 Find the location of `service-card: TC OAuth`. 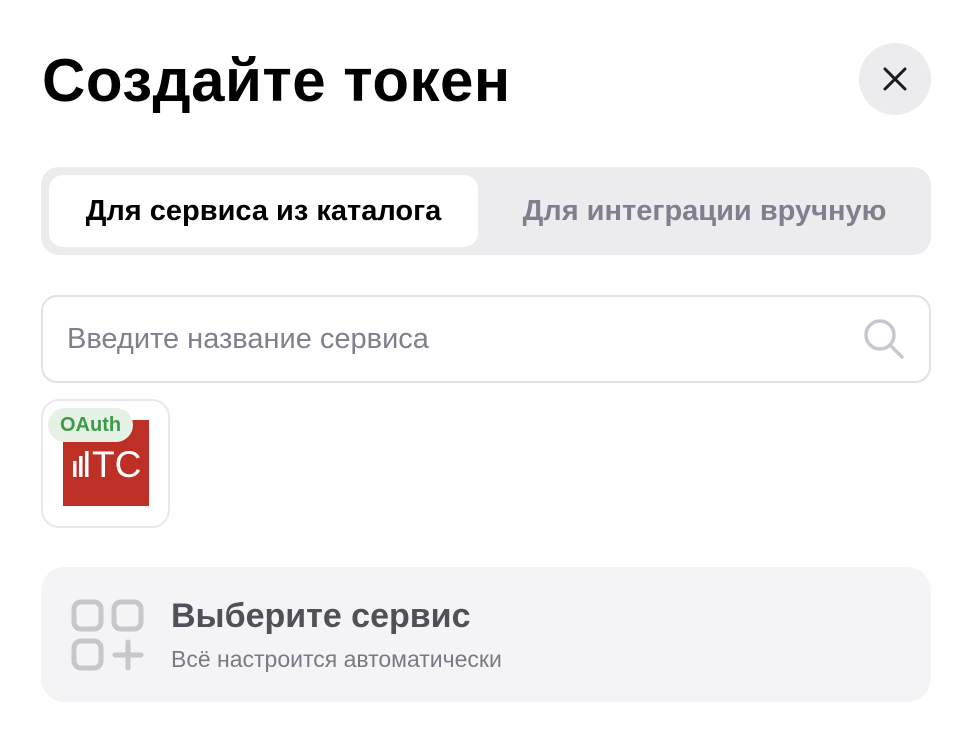

service-card: TC OAuth is located at coordinates (105, 463).